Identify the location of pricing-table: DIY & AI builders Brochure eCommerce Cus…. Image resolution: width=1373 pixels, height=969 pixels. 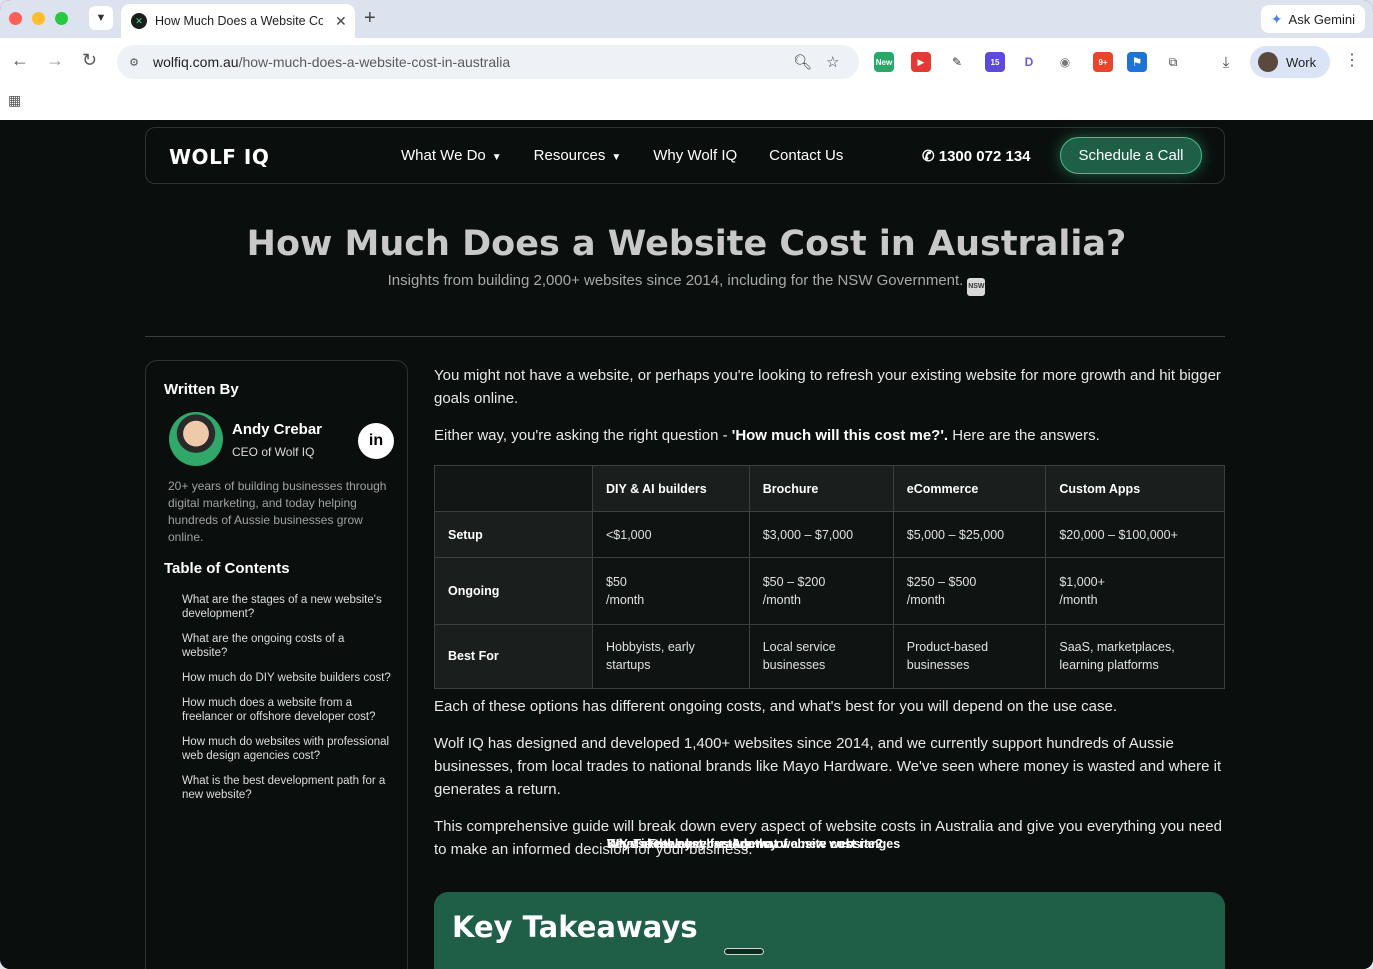
(829, 577).